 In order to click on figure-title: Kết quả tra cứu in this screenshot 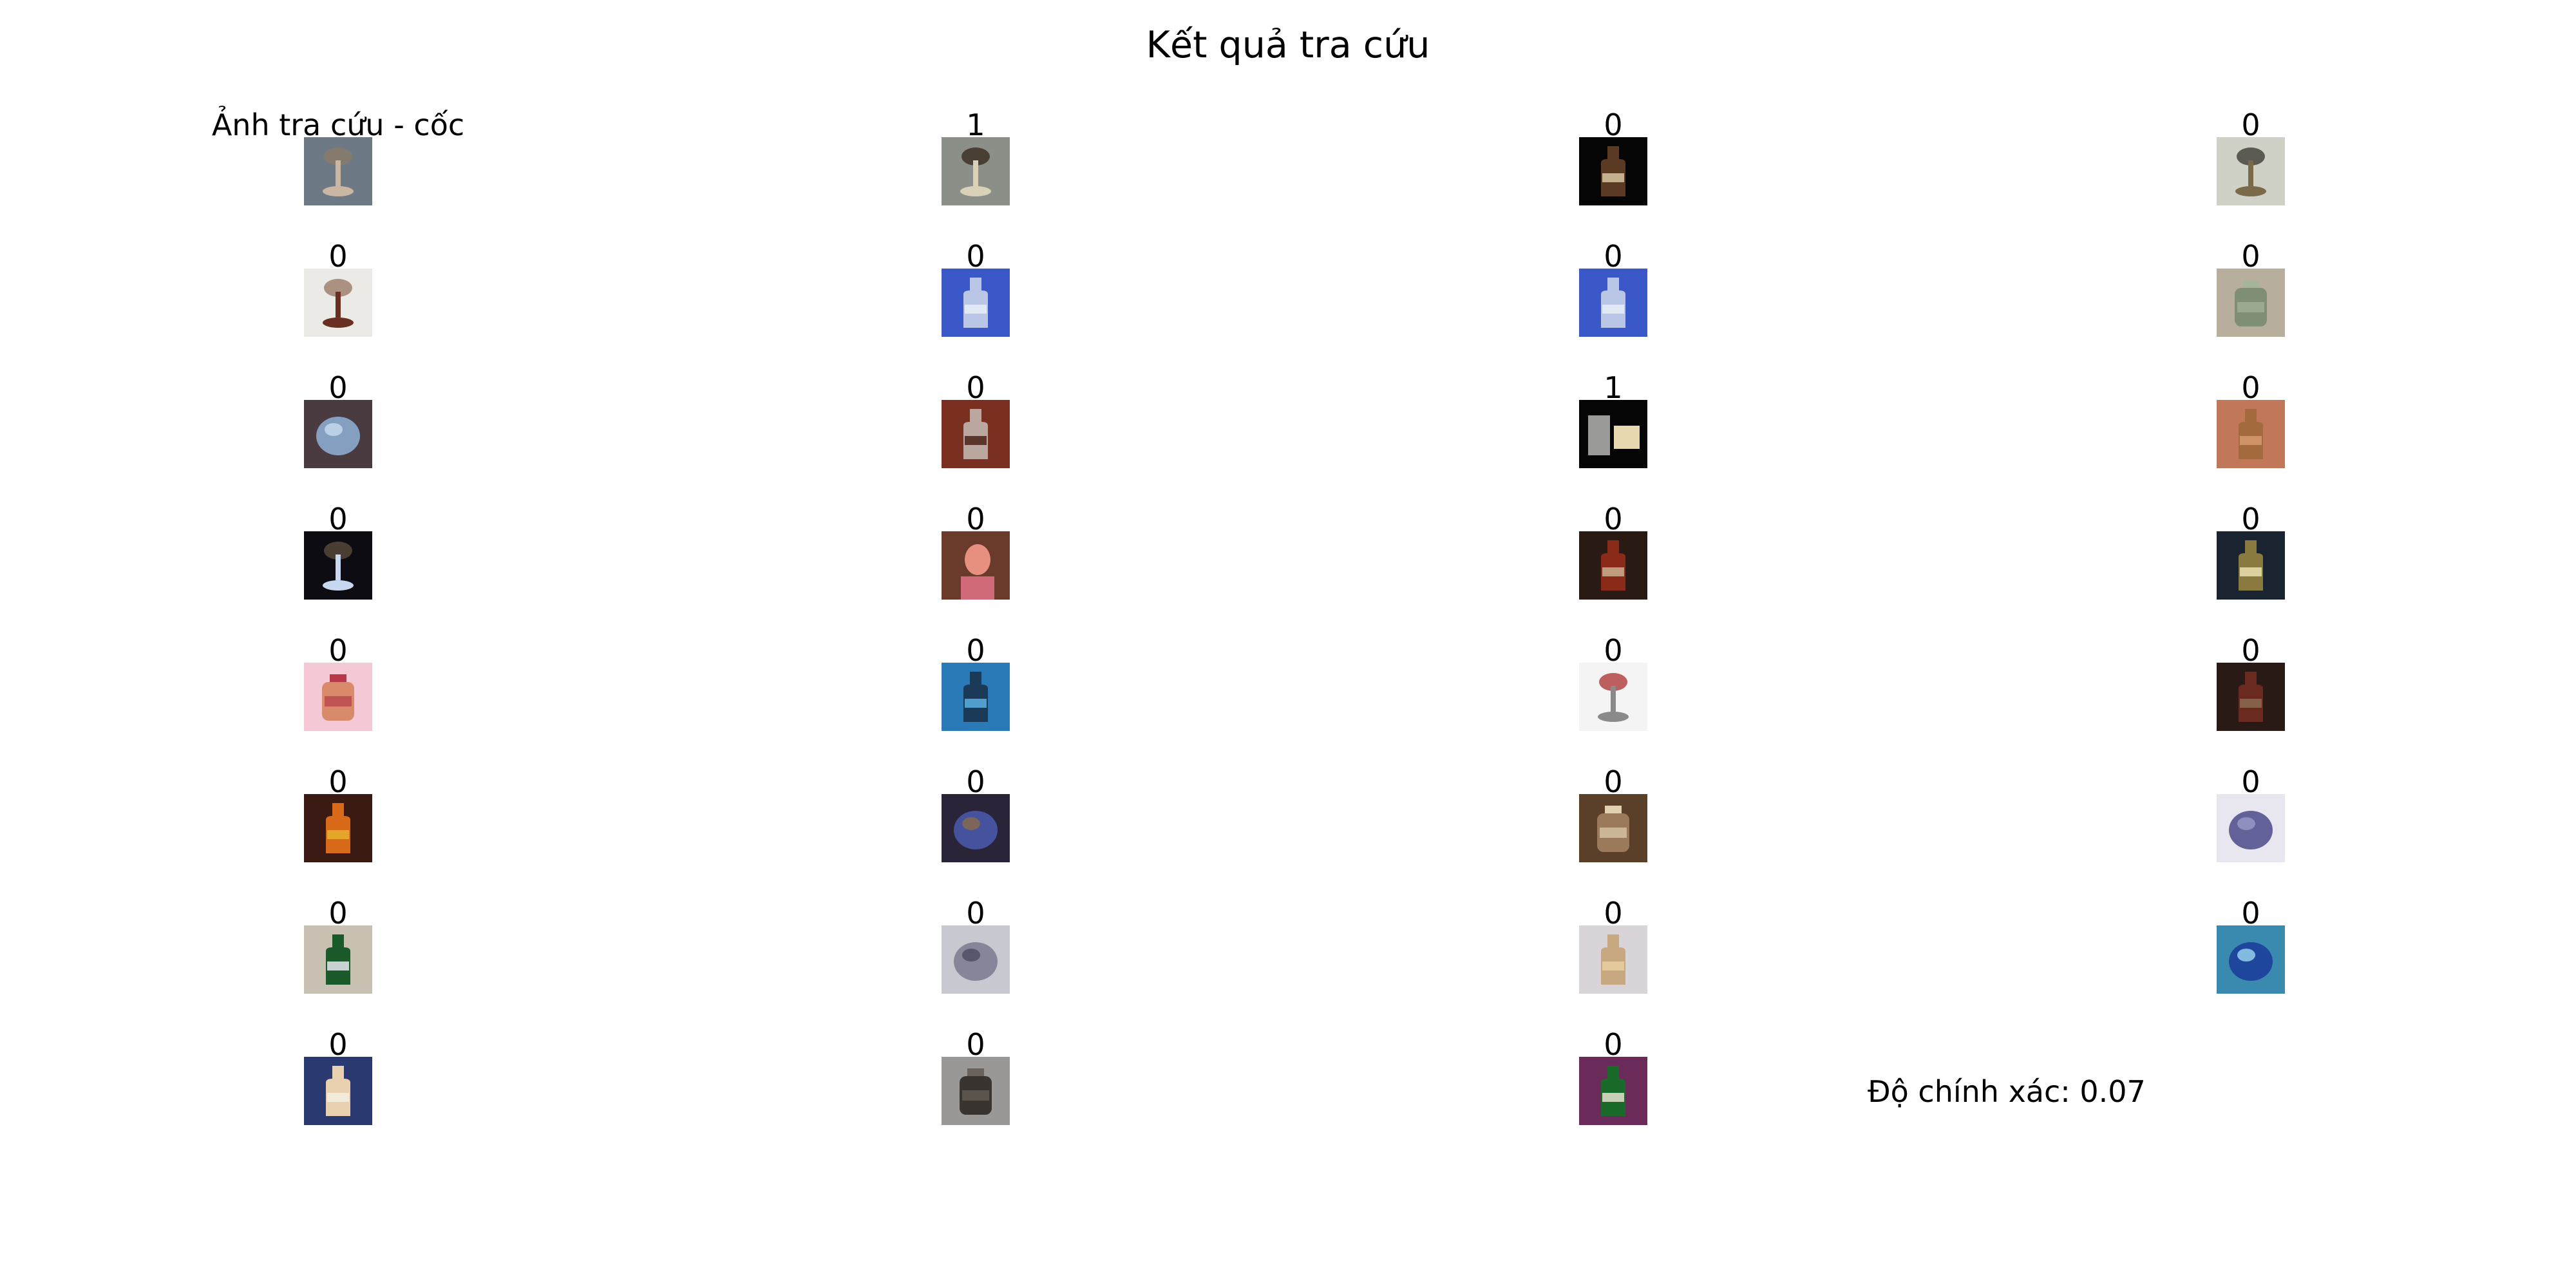, I will do `click(1288, 45)`.